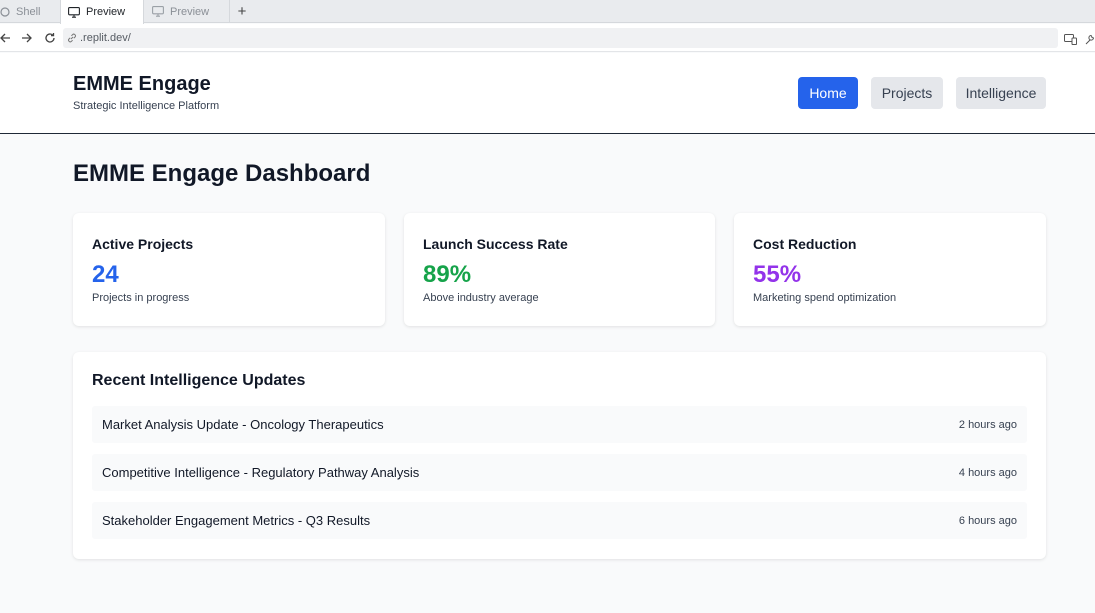 The height and width of the screenshot is (613, 1095). Describe the element at coordinates (447, 274) in the screenshot. I see `stat-value: 89%` at that location.